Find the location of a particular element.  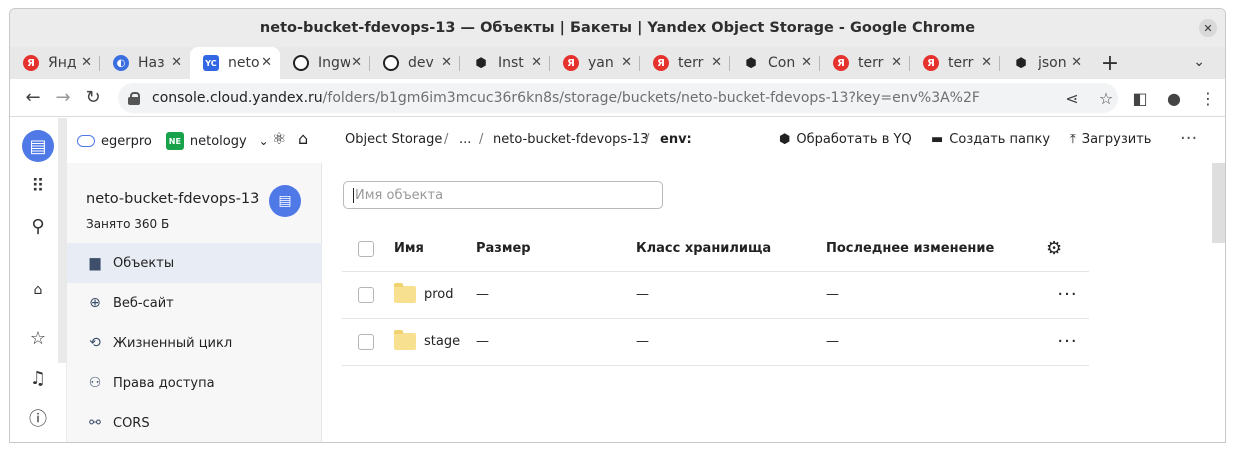

forward-arrow-icon: → is located at coordinates (63, 97).